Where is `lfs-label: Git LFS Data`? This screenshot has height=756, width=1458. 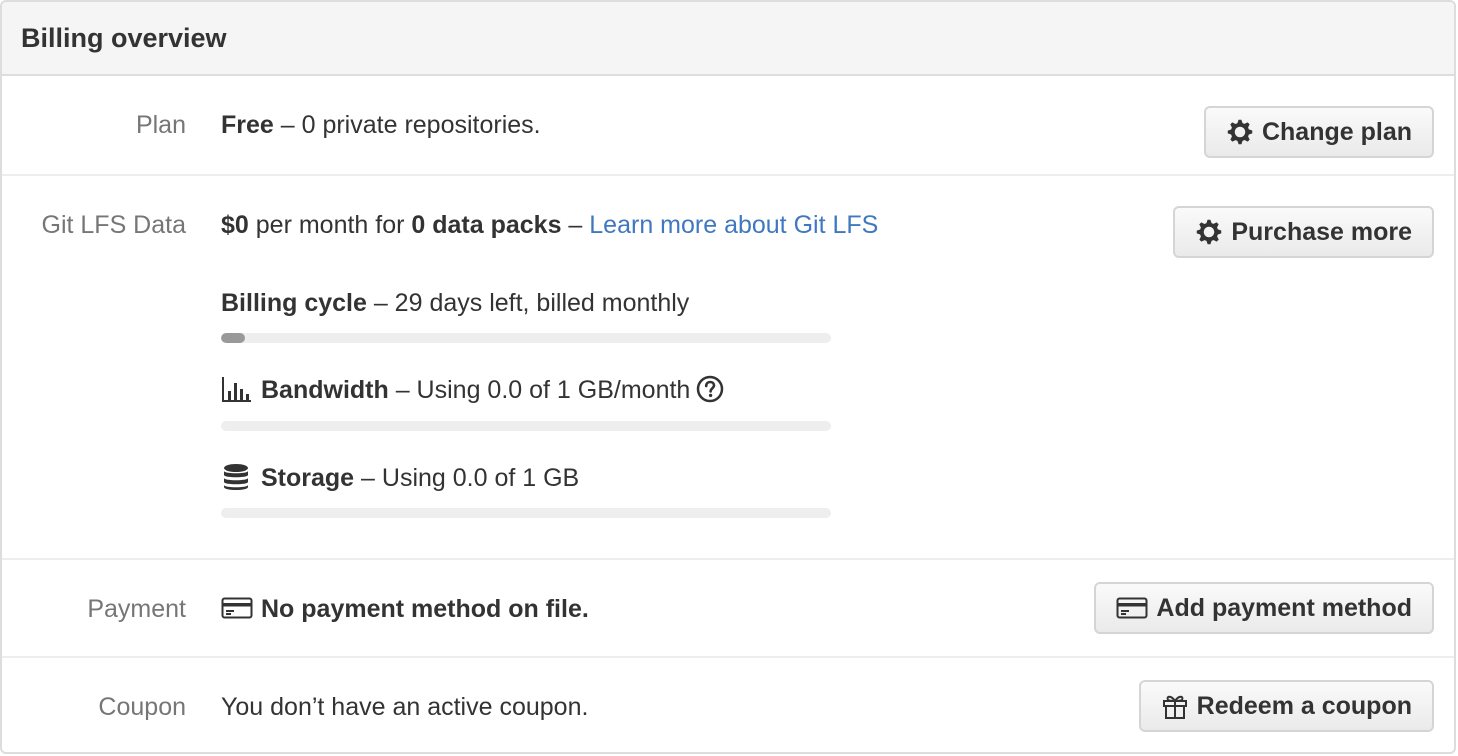 lfs-label: Git LFS Data is located at coordinates (114, 225).